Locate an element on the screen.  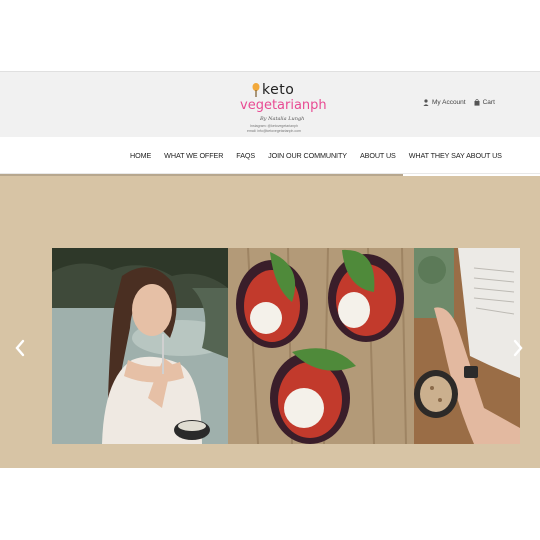
hero-photo-woman-eating is located at coordinates (140, 346).